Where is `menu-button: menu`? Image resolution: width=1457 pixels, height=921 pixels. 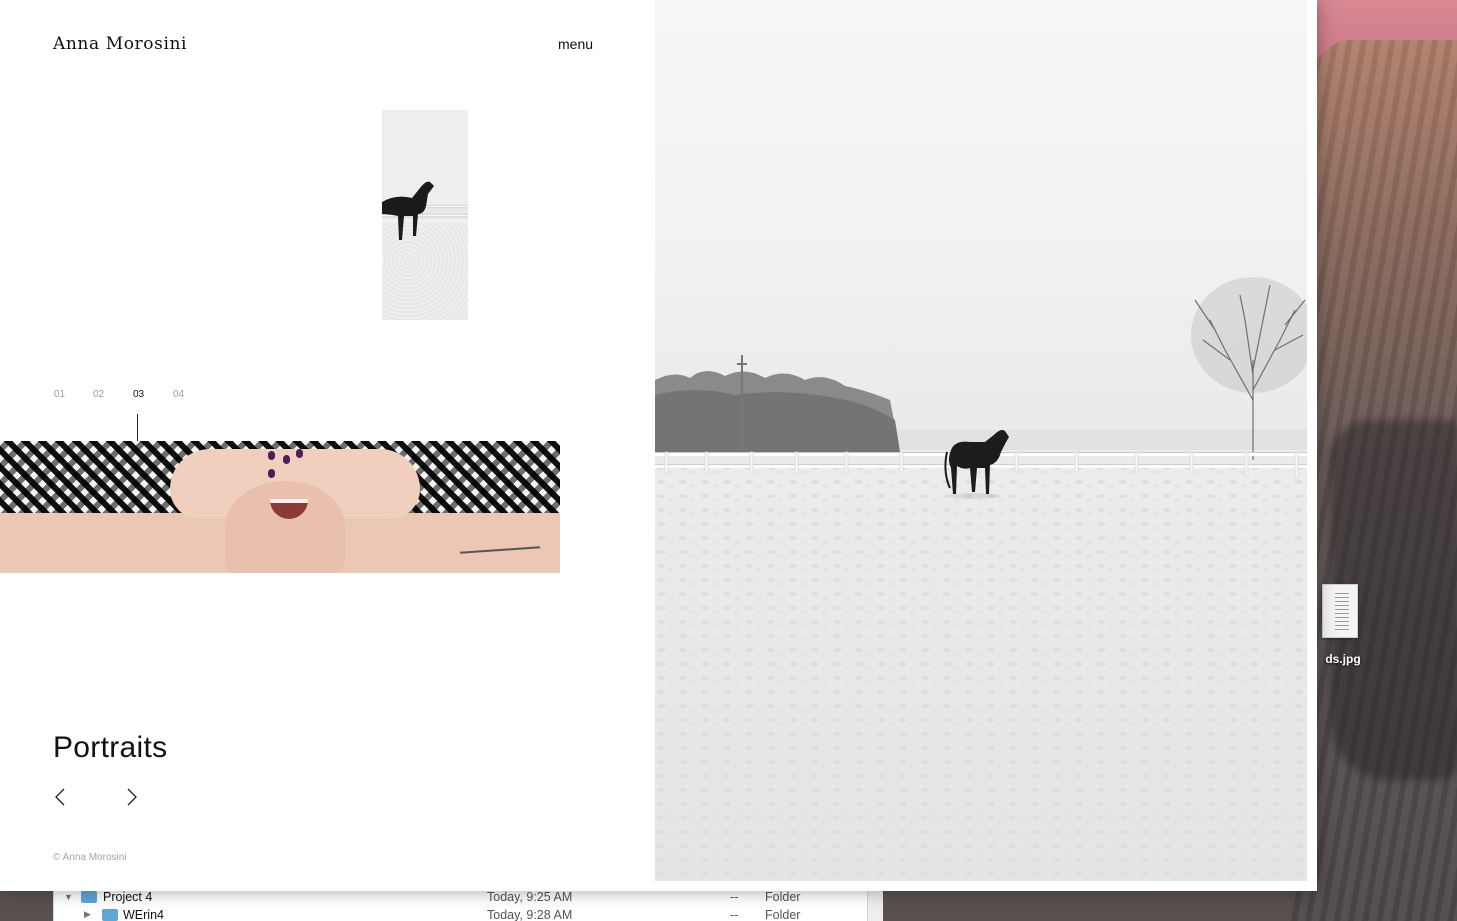
menu-button: menu is located at coordinates (575, 44).